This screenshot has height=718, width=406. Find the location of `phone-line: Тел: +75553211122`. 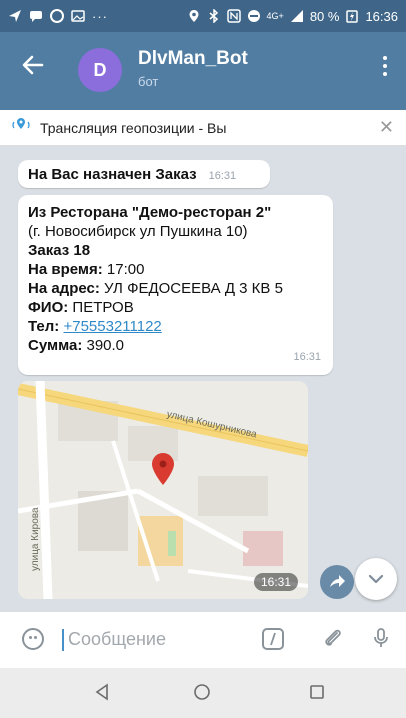

phone-line: Тел: +75553211122 is located at coordinates (175, 326).